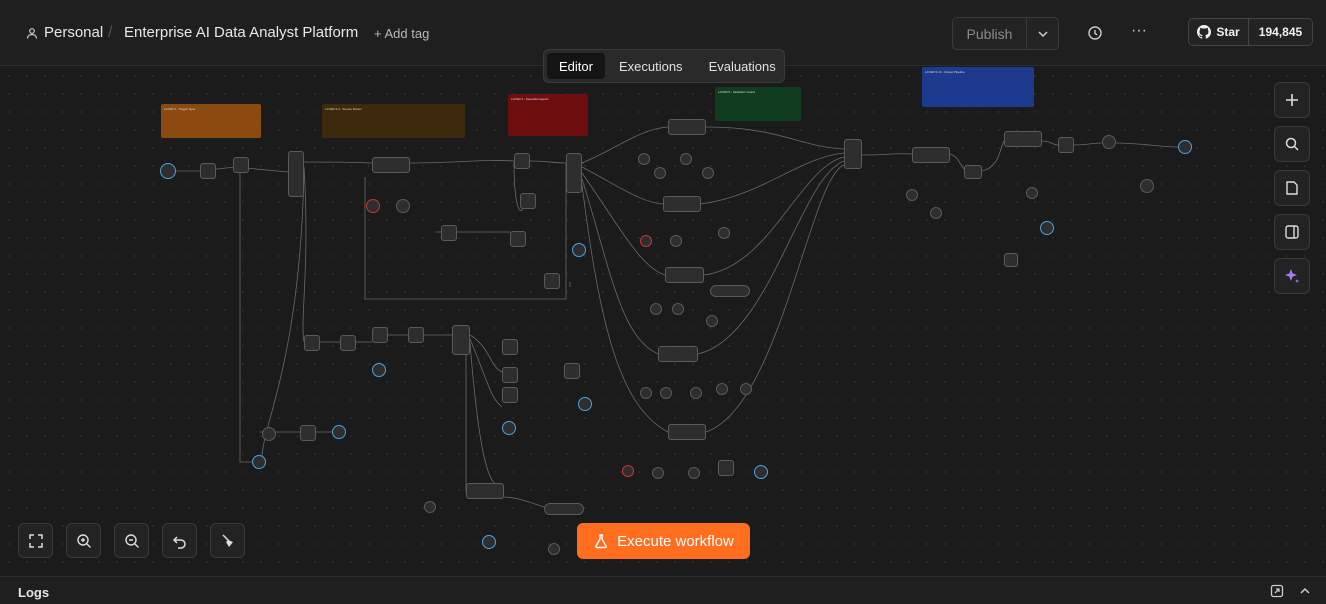  Describe the element at coordinates (35, 540) in the screenshot. I see `fit-view-button` at that location.